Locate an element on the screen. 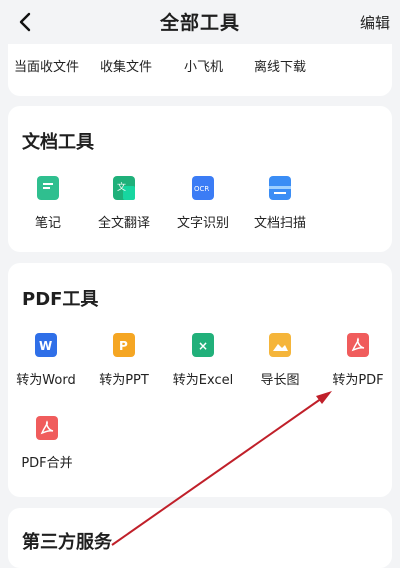 This screenshot has width=400, height=568. tool-label: 文字识别 is located at coordinates (202, 223).